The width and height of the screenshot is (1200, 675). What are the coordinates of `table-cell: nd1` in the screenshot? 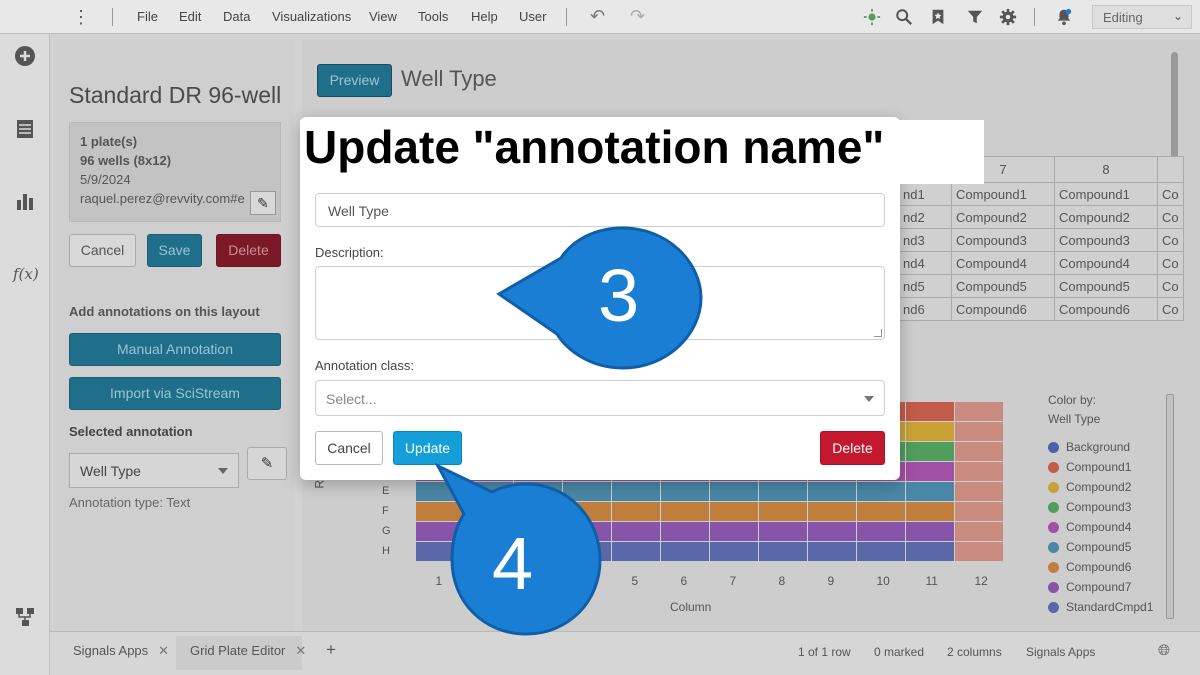 It's located at (925, 194).